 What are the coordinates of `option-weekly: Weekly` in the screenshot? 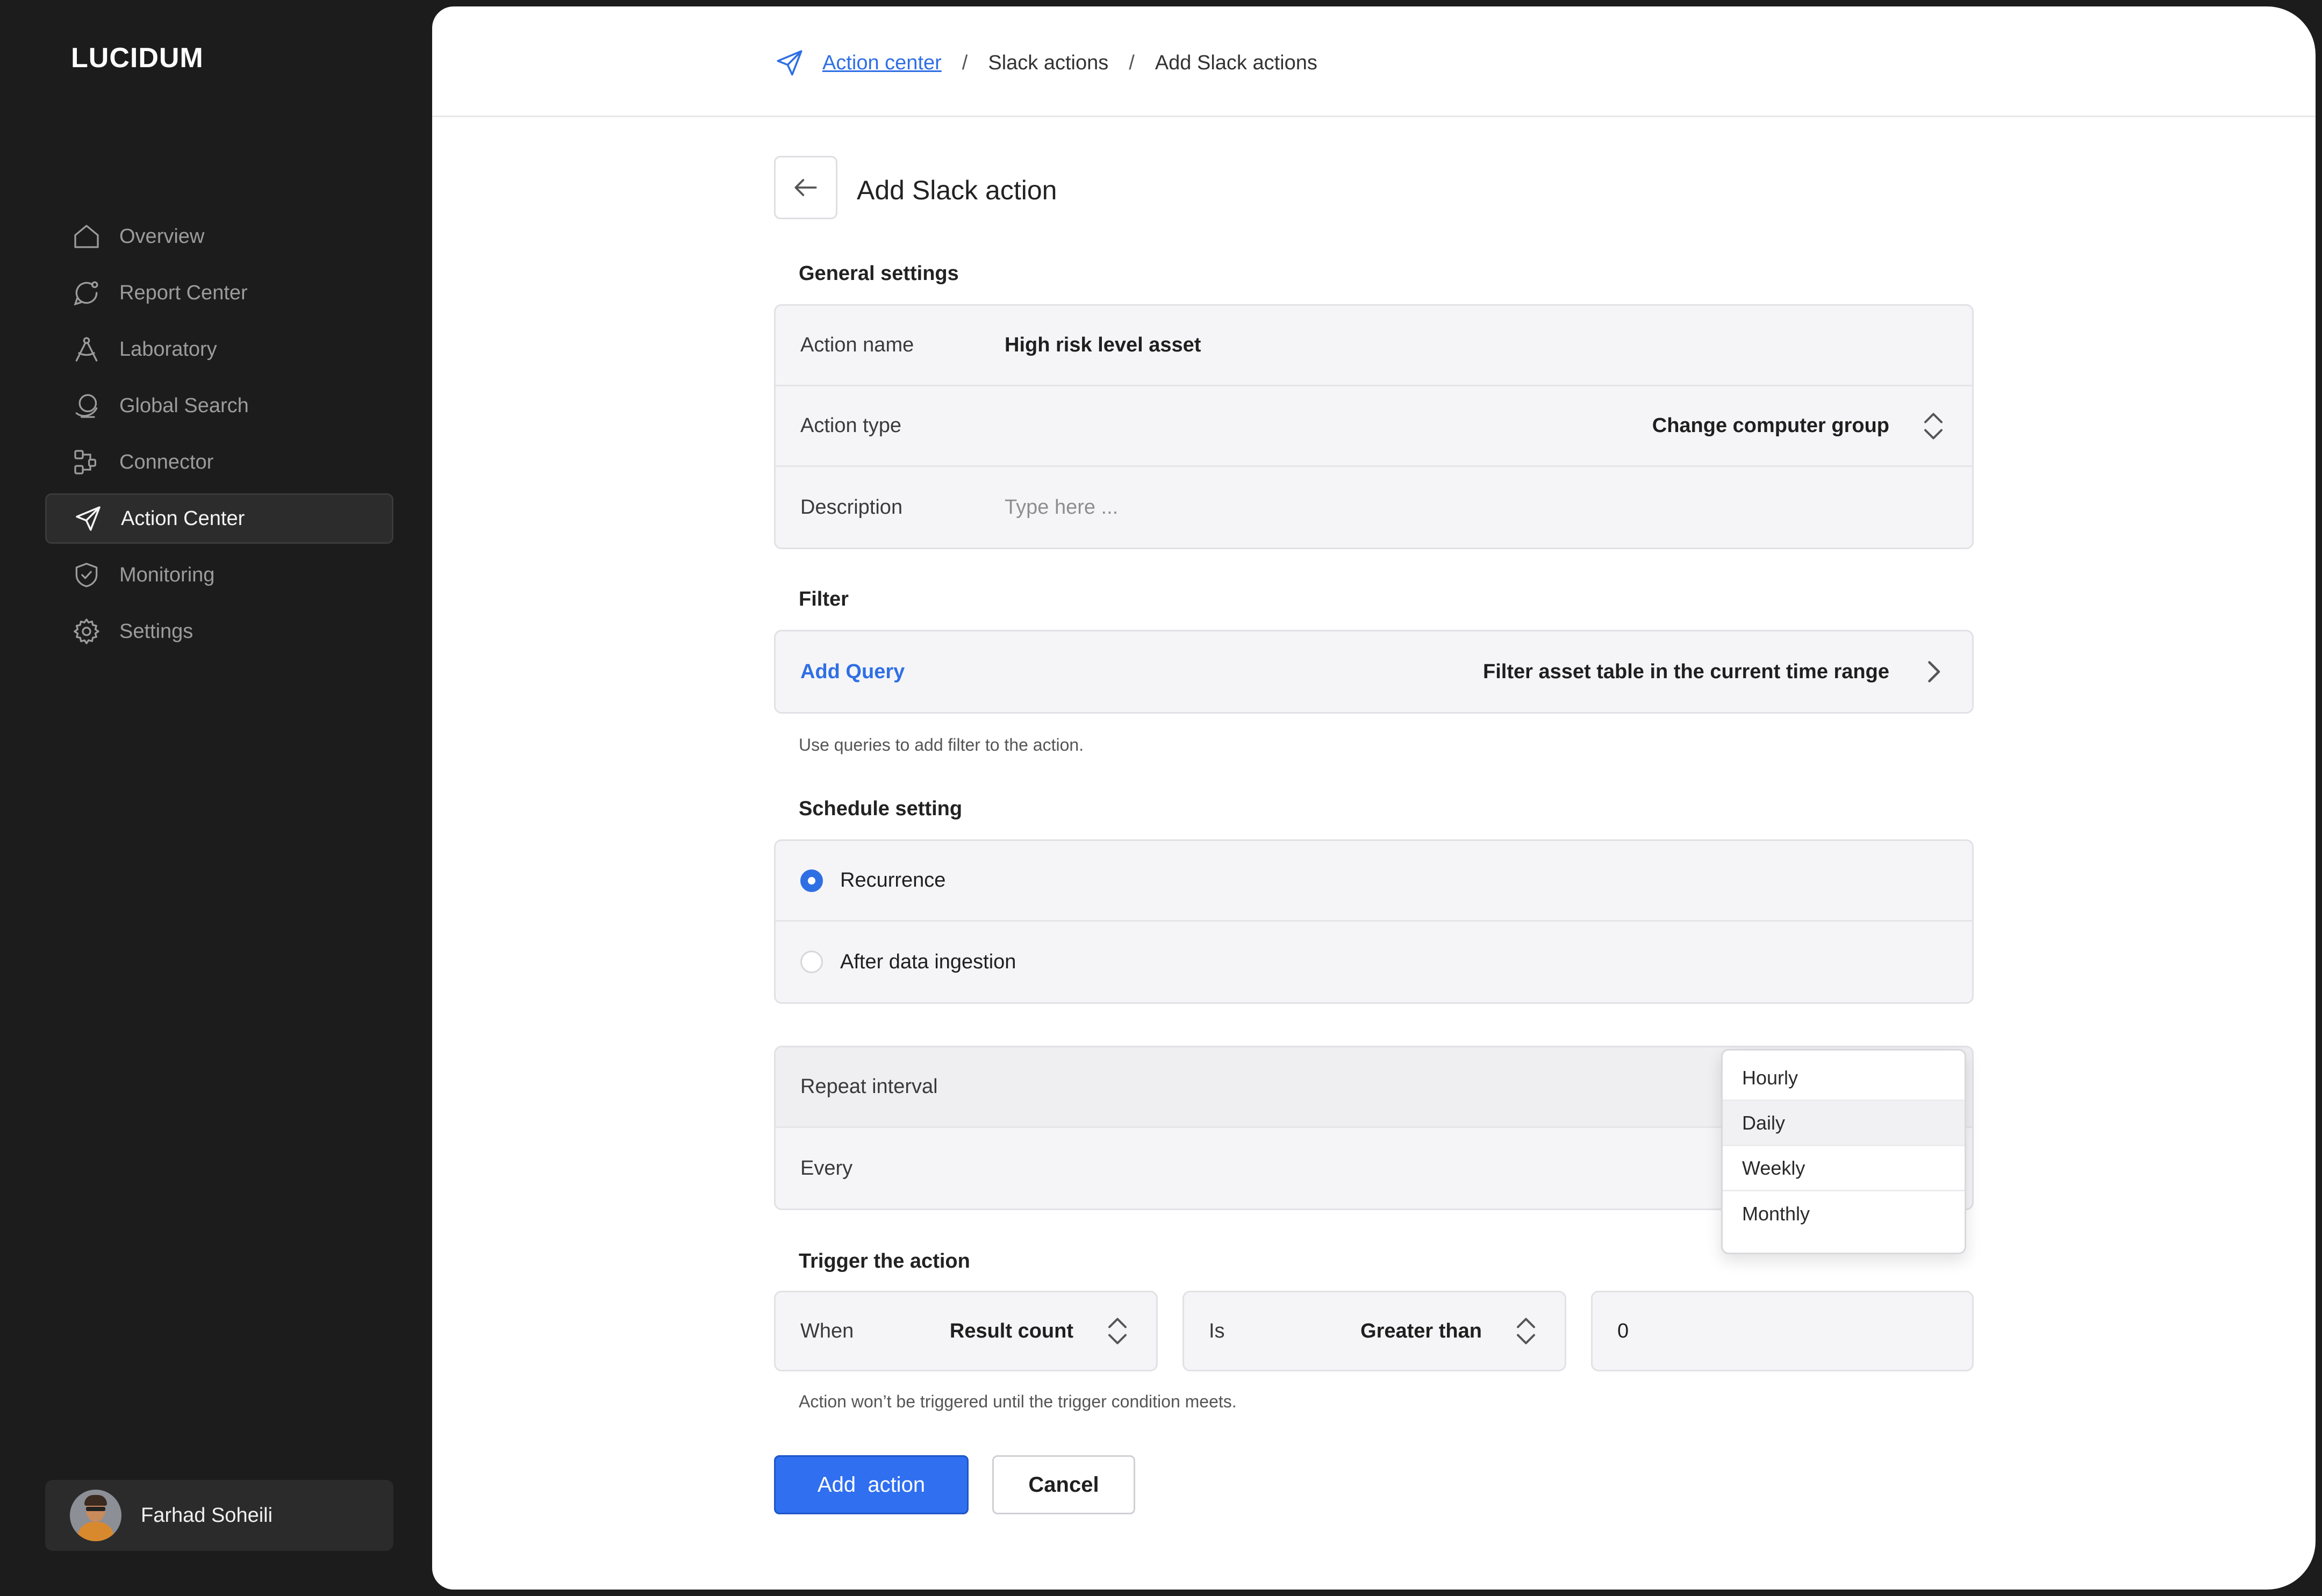 It's located at (1844, 1168).